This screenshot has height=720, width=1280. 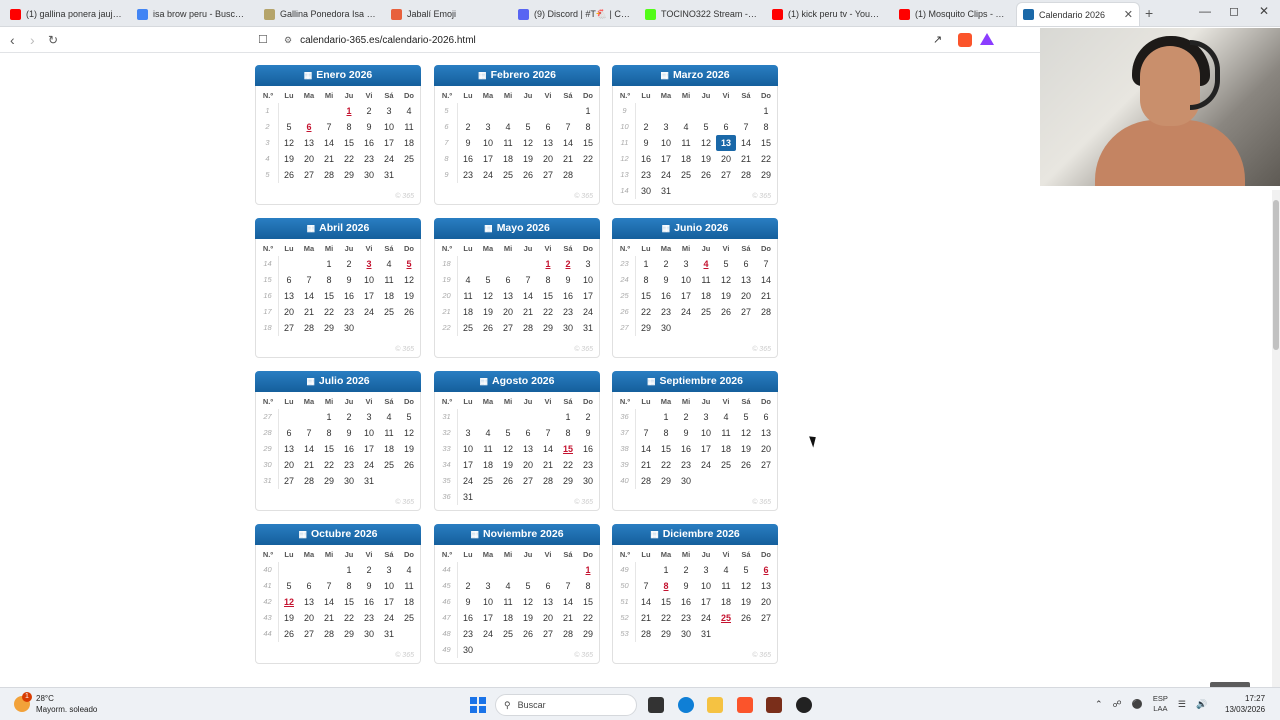 What do you see at coordinates (66, 14) in the screenshot?
I see `tab-0: (1) gallina ponera jauja - Y` at bounding box center [66, 14].